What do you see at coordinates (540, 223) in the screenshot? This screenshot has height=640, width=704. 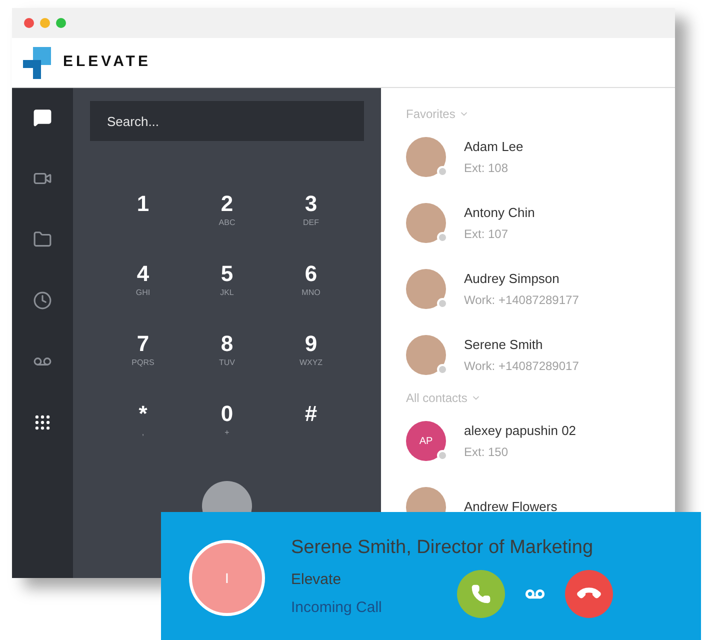 I see `contact-row: Antony Chin Ext: 107` at bounding box center [540, 223].